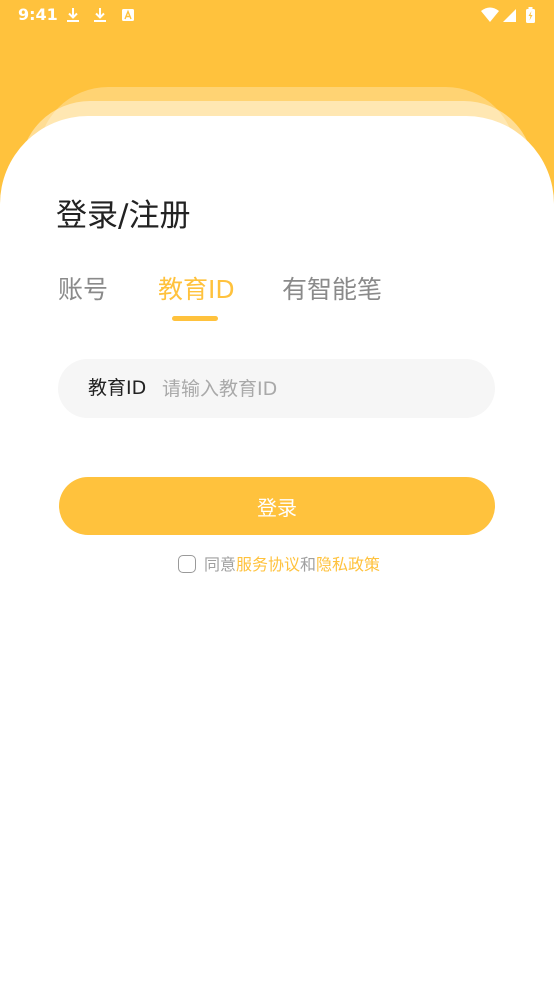 The width and height of the screenshot is (554, 984). What do you see at coordinates (268, 564) in the screenshot?
I see `service-agreement-link: 服务协议` at bounding box center [268, 564].